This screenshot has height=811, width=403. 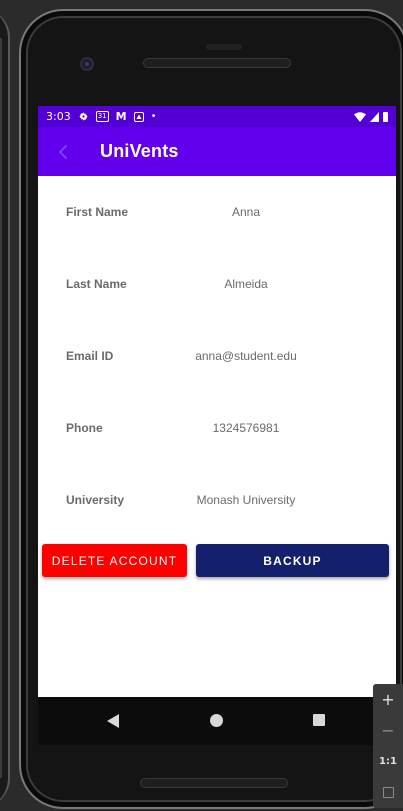 What do you see at coordinates (5, 408) in the screenshot?
I see `adjacent-device-edge` at bounding box center [5, 408].